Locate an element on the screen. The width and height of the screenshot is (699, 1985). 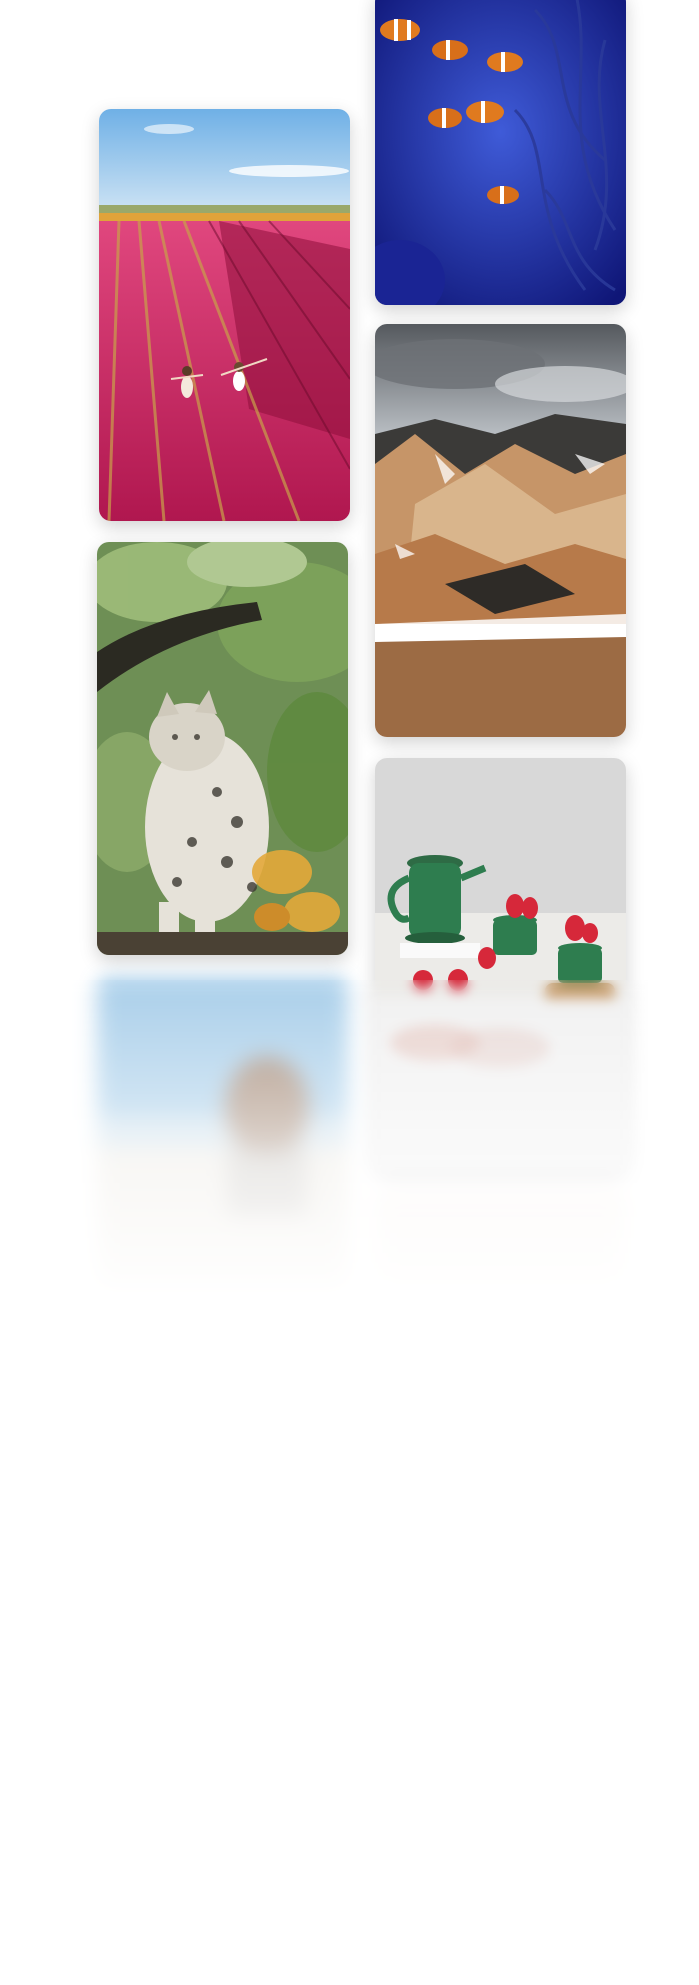
gallery-image-mountains is located at coordinates (500, 530).